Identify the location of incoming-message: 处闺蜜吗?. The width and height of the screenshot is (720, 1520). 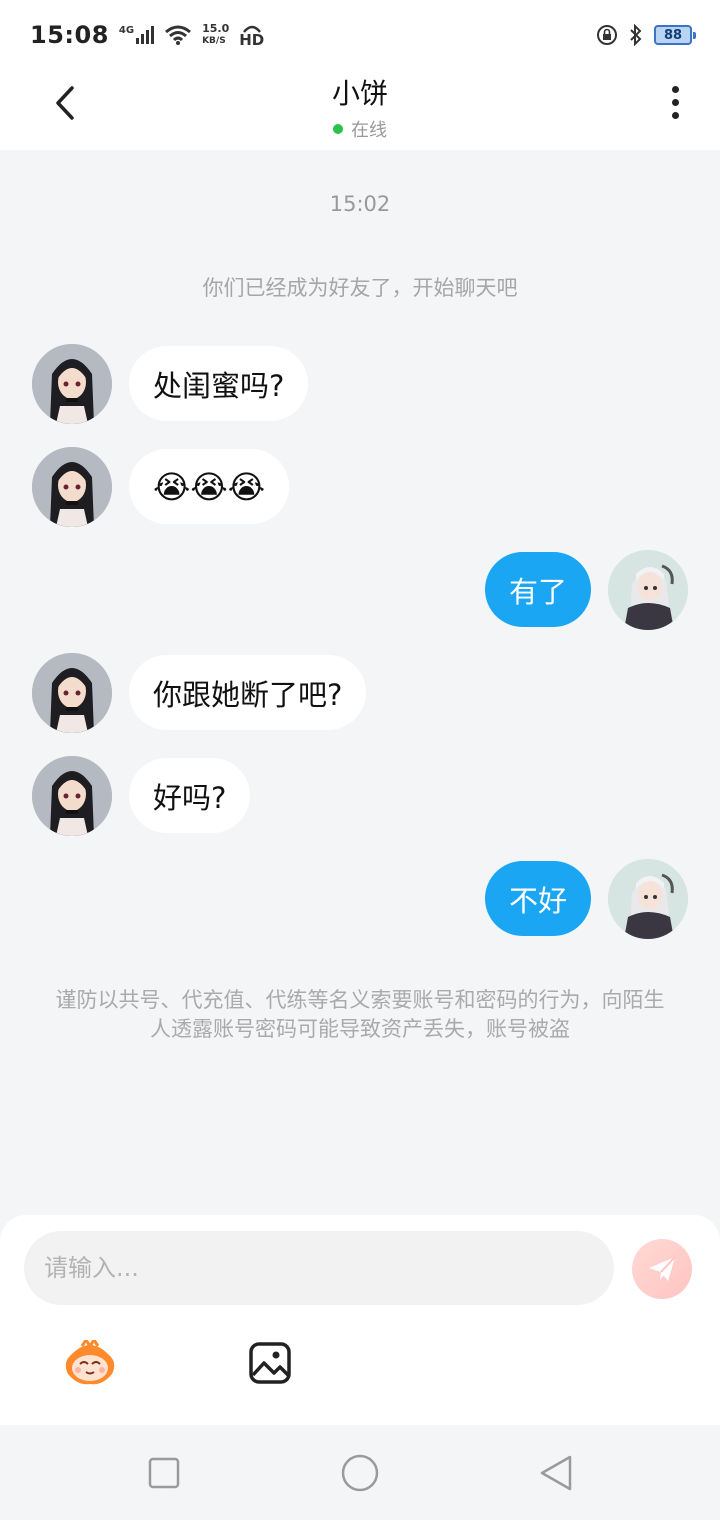
(219, 383).